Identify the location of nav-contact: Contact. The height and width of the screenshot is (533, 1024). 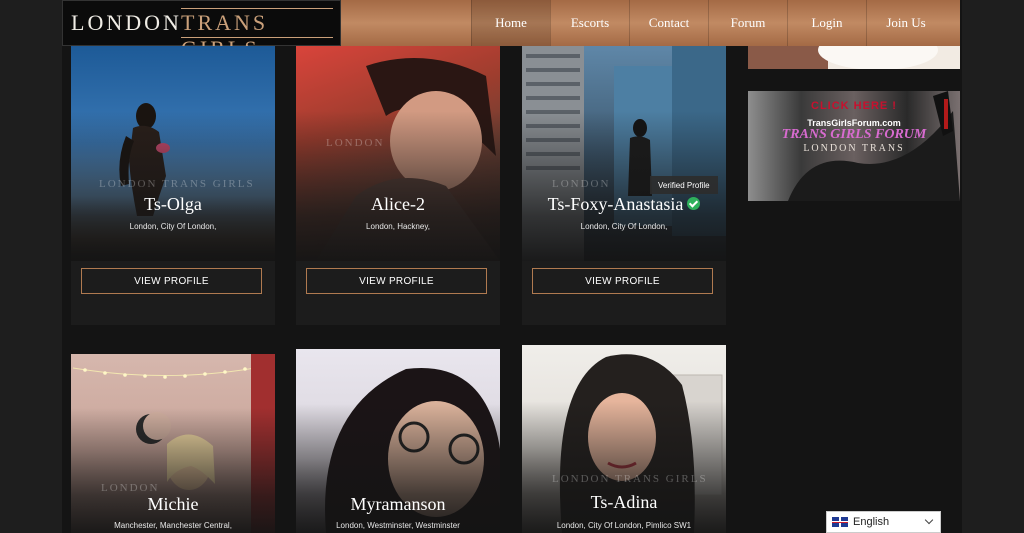
(668, 23).